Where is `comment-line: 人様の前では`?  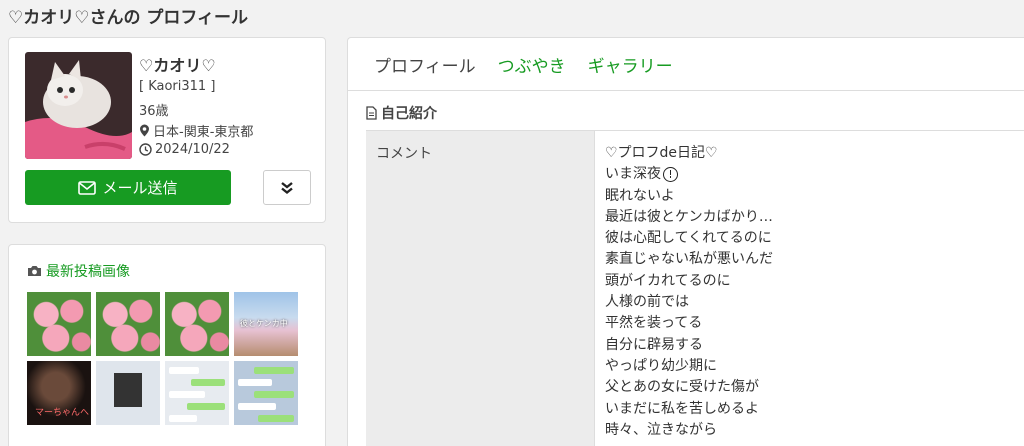 comment-line: 人様の前では is located at coordinates (647, 302).